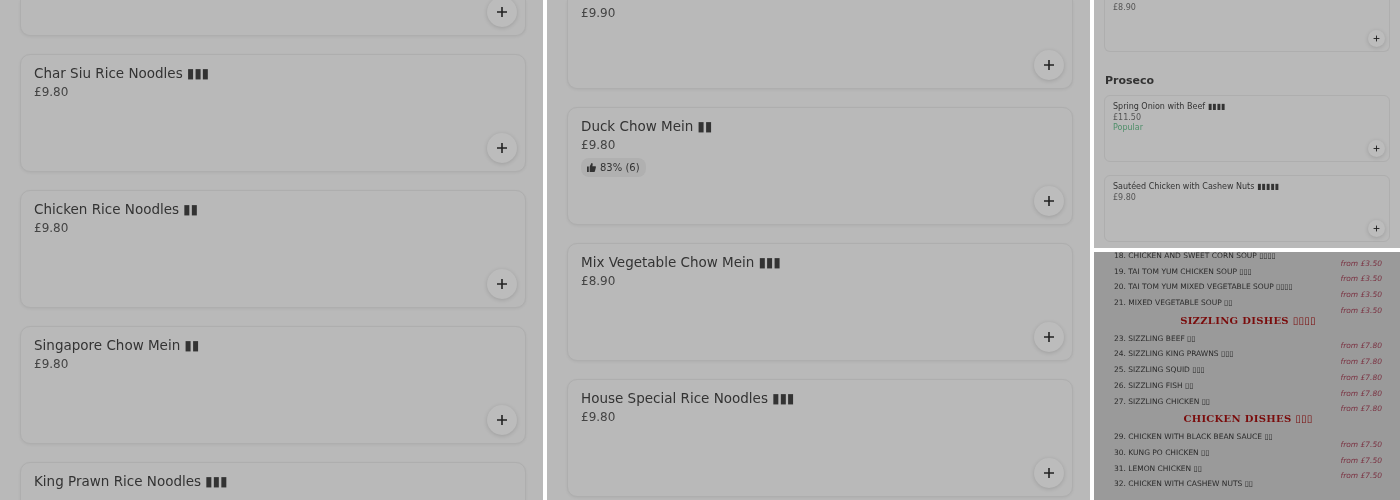 This screenshot has height=500, width=1400. I want to click on item-name: Spring Onion with Beef ▮▮▮▮, so click(1170, 107).